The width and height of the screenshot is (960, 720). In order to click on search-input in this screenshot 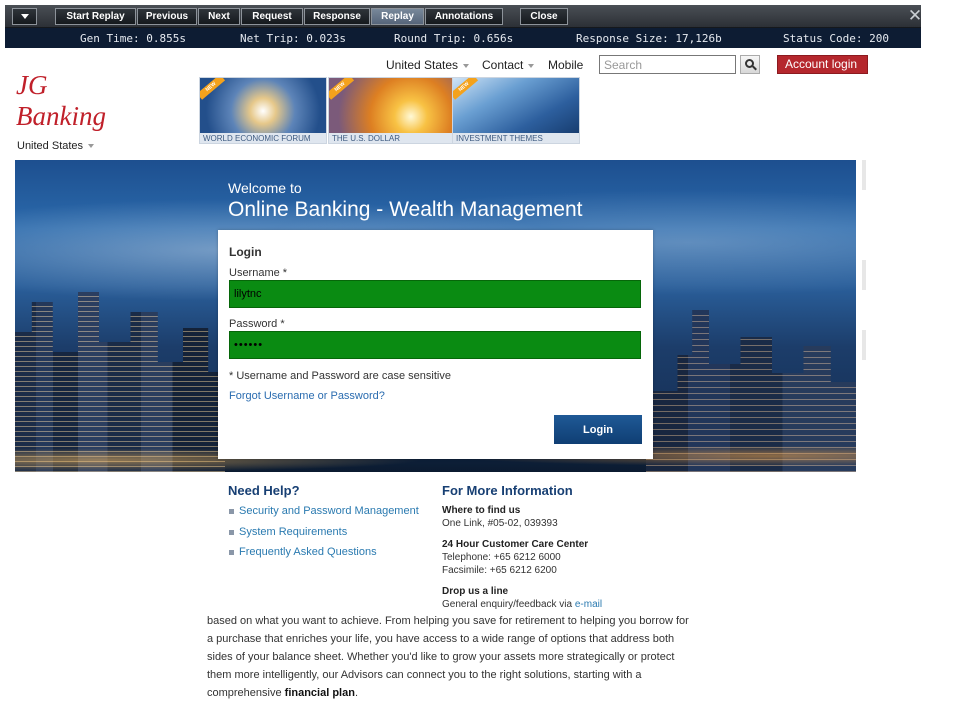, I will do `click(667, 64)`.